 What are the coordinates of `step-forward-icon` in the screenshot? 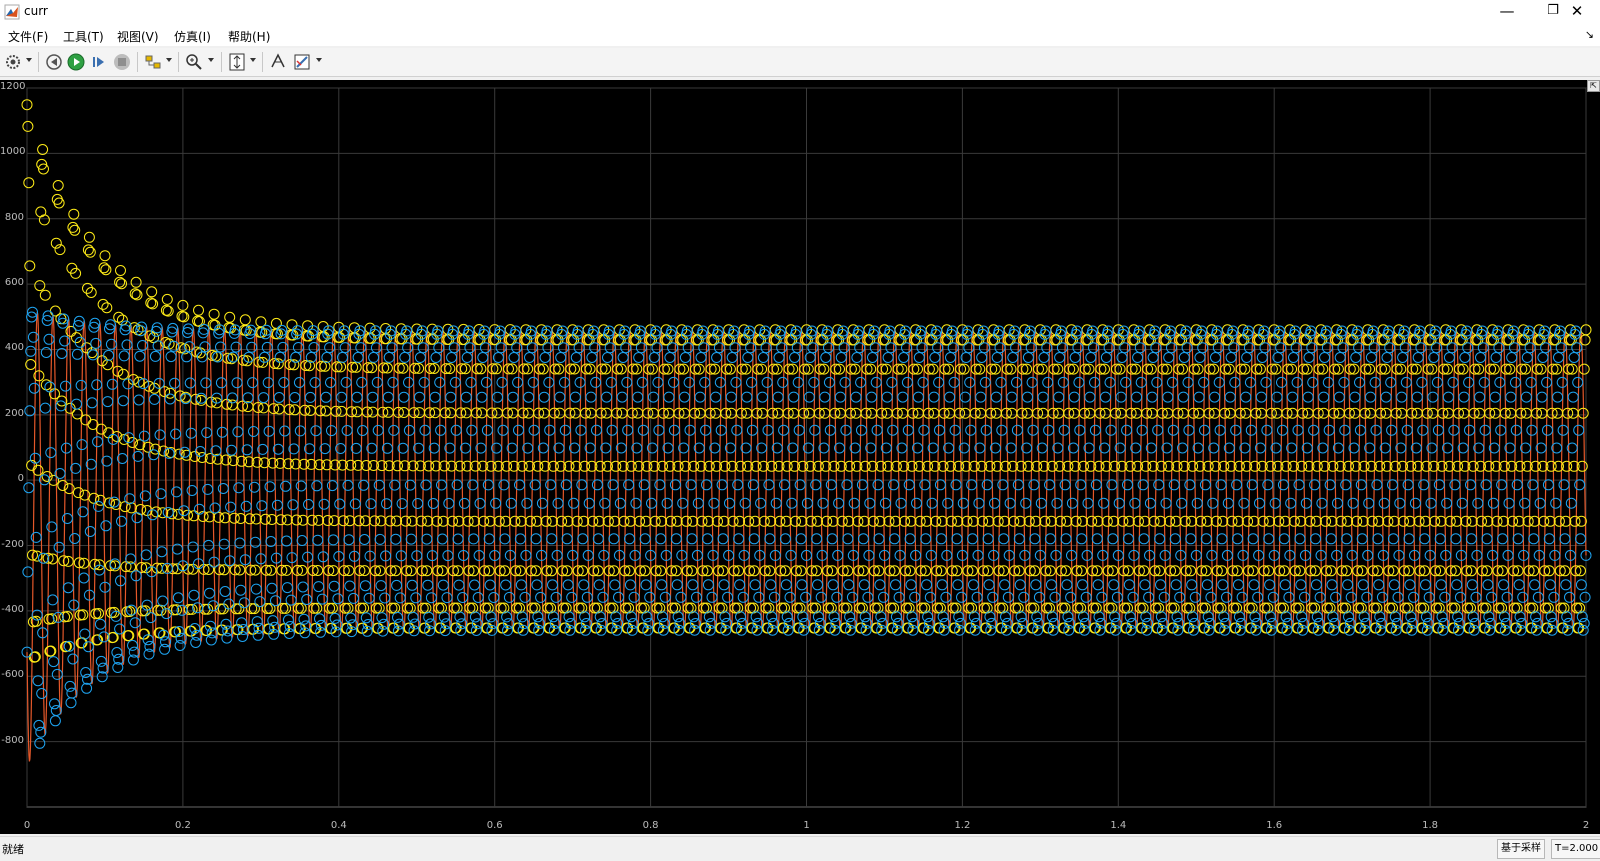 It's located at (99, 62).